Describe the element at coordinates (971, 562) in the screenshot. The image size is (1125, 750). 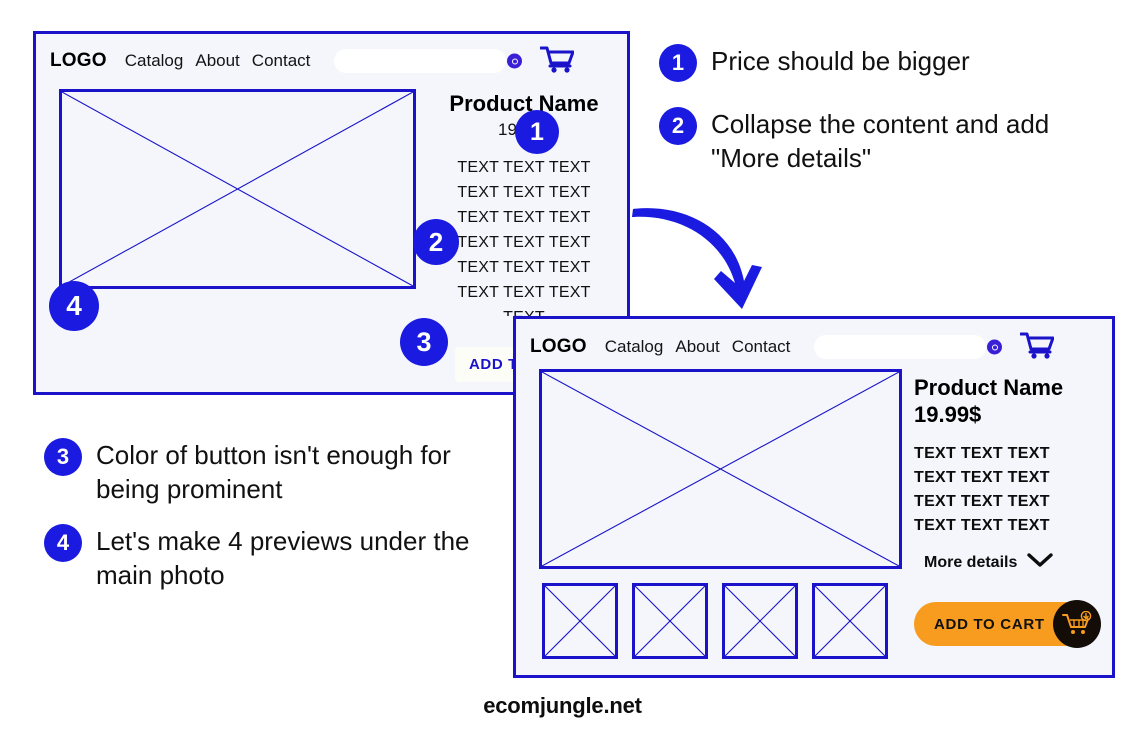
I see `more-details-label: More details` at that location.